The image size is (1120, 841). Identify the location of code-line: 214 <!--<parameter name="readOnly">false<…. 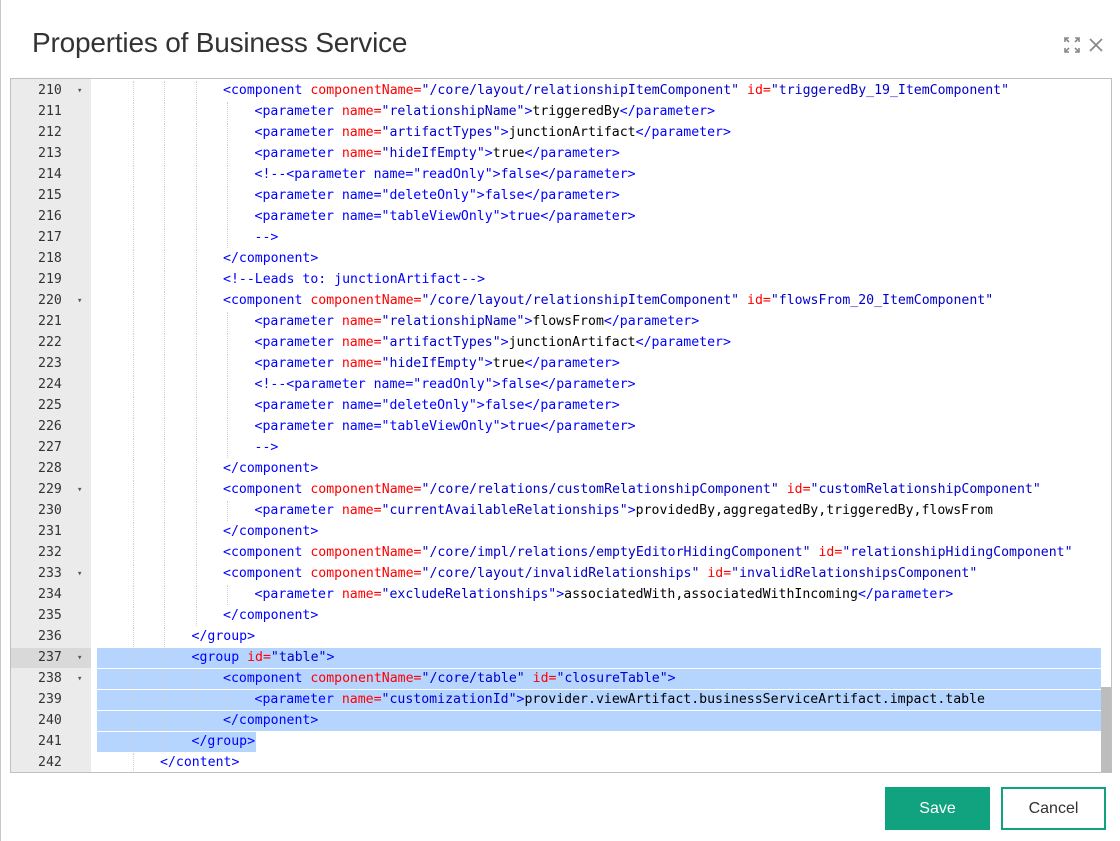
(557, 175).